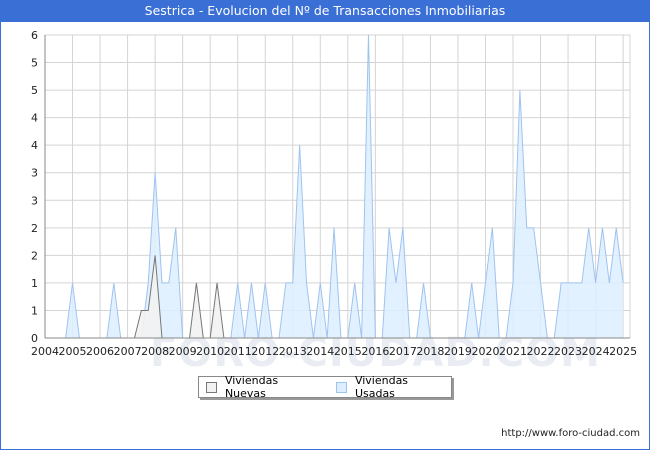  What do you see at coordinates (155, 351) in the screenshot?
I see `x-tick-label: 2008` at bounding box center [155, 351].